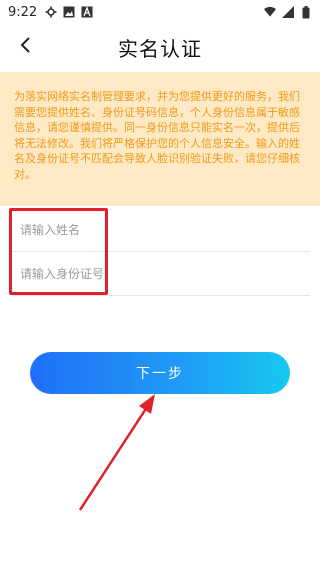 The image size is (320, 568). I want to click on app-header: 实名认证, so click(160, 47).